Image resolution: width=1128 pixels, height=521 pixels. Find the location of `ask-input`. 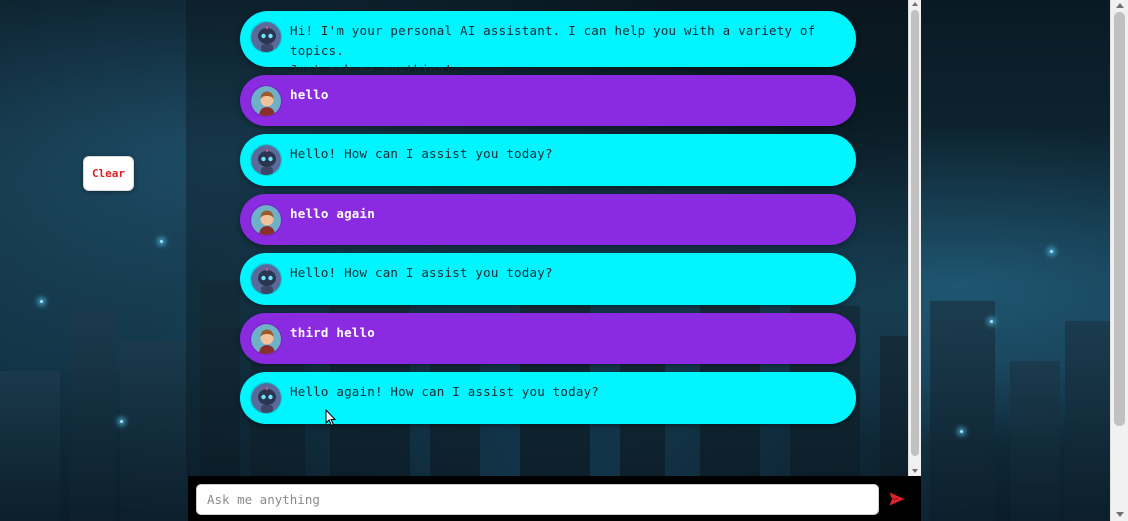

ask-input is located at coordinates (537, 499).